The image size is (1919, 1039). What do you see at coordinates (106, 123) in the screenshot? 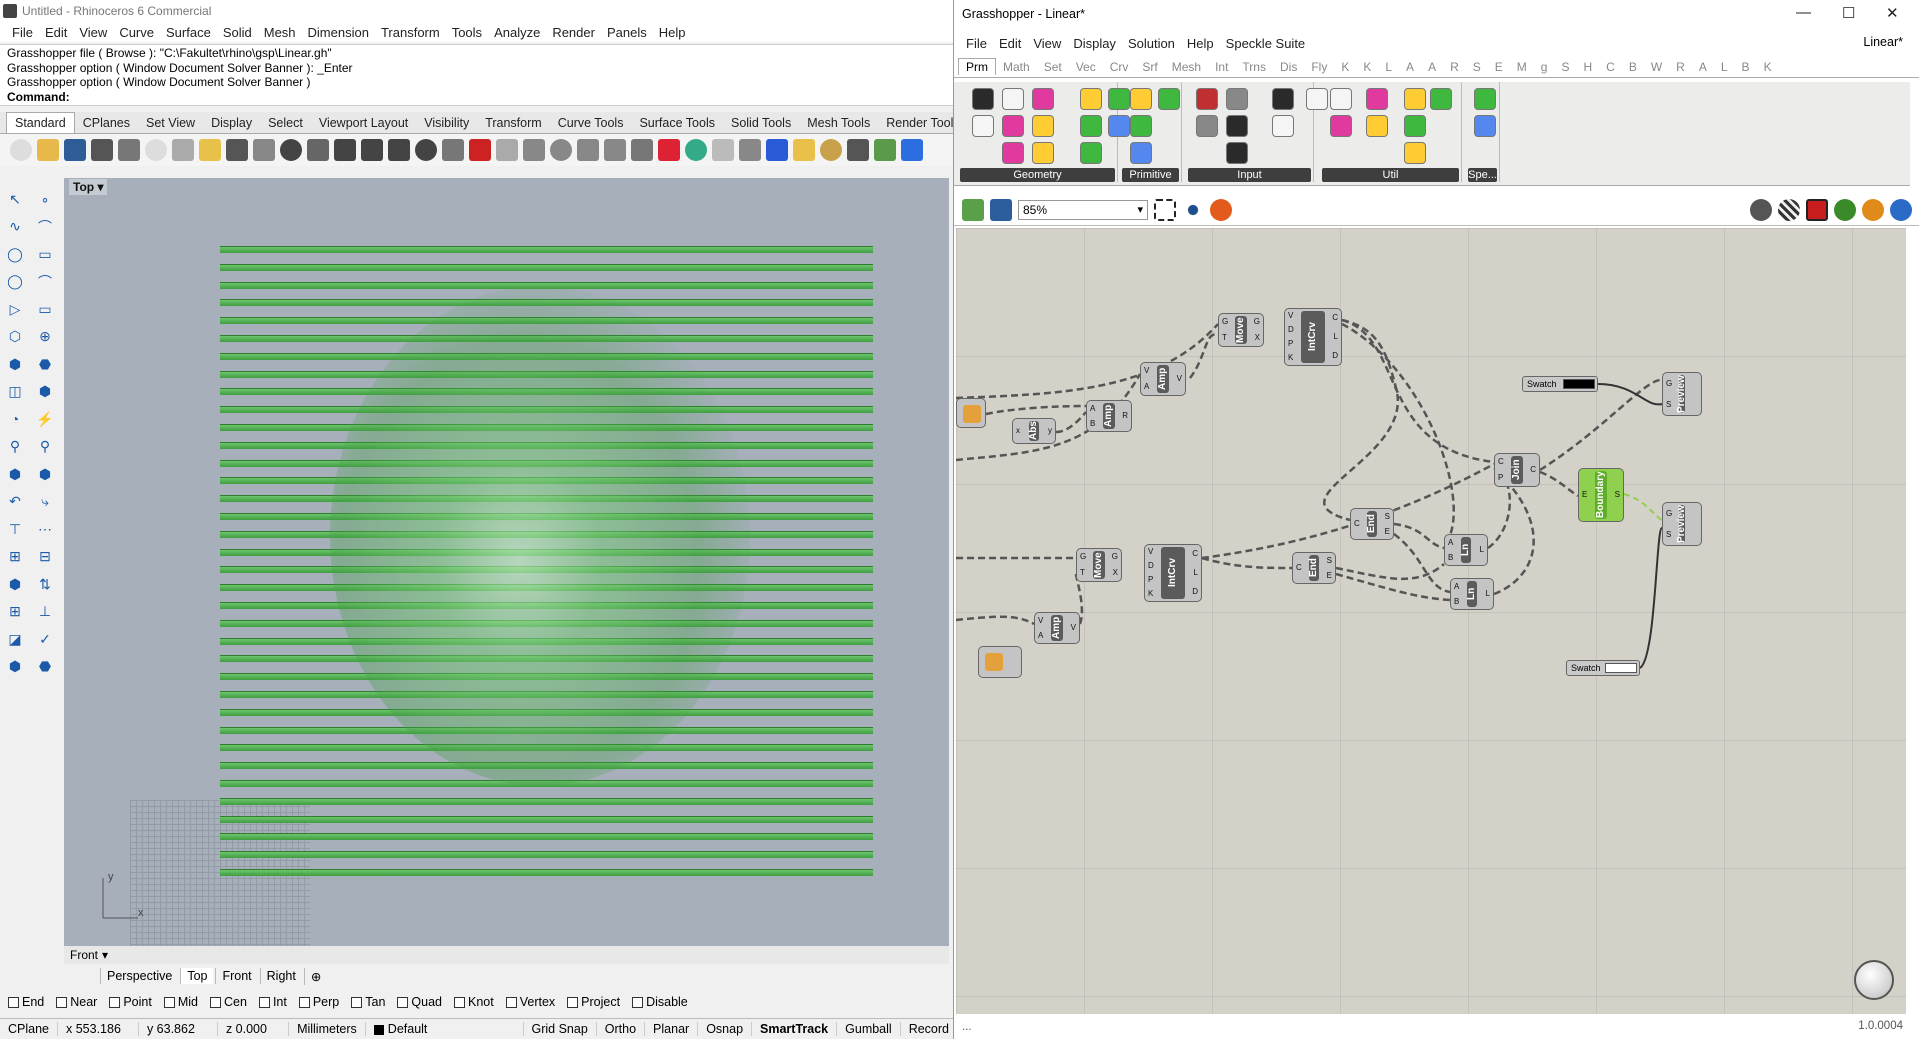
I see `toolbar-tab-cplanes: CPlanes` at bounding box center [106, 123].